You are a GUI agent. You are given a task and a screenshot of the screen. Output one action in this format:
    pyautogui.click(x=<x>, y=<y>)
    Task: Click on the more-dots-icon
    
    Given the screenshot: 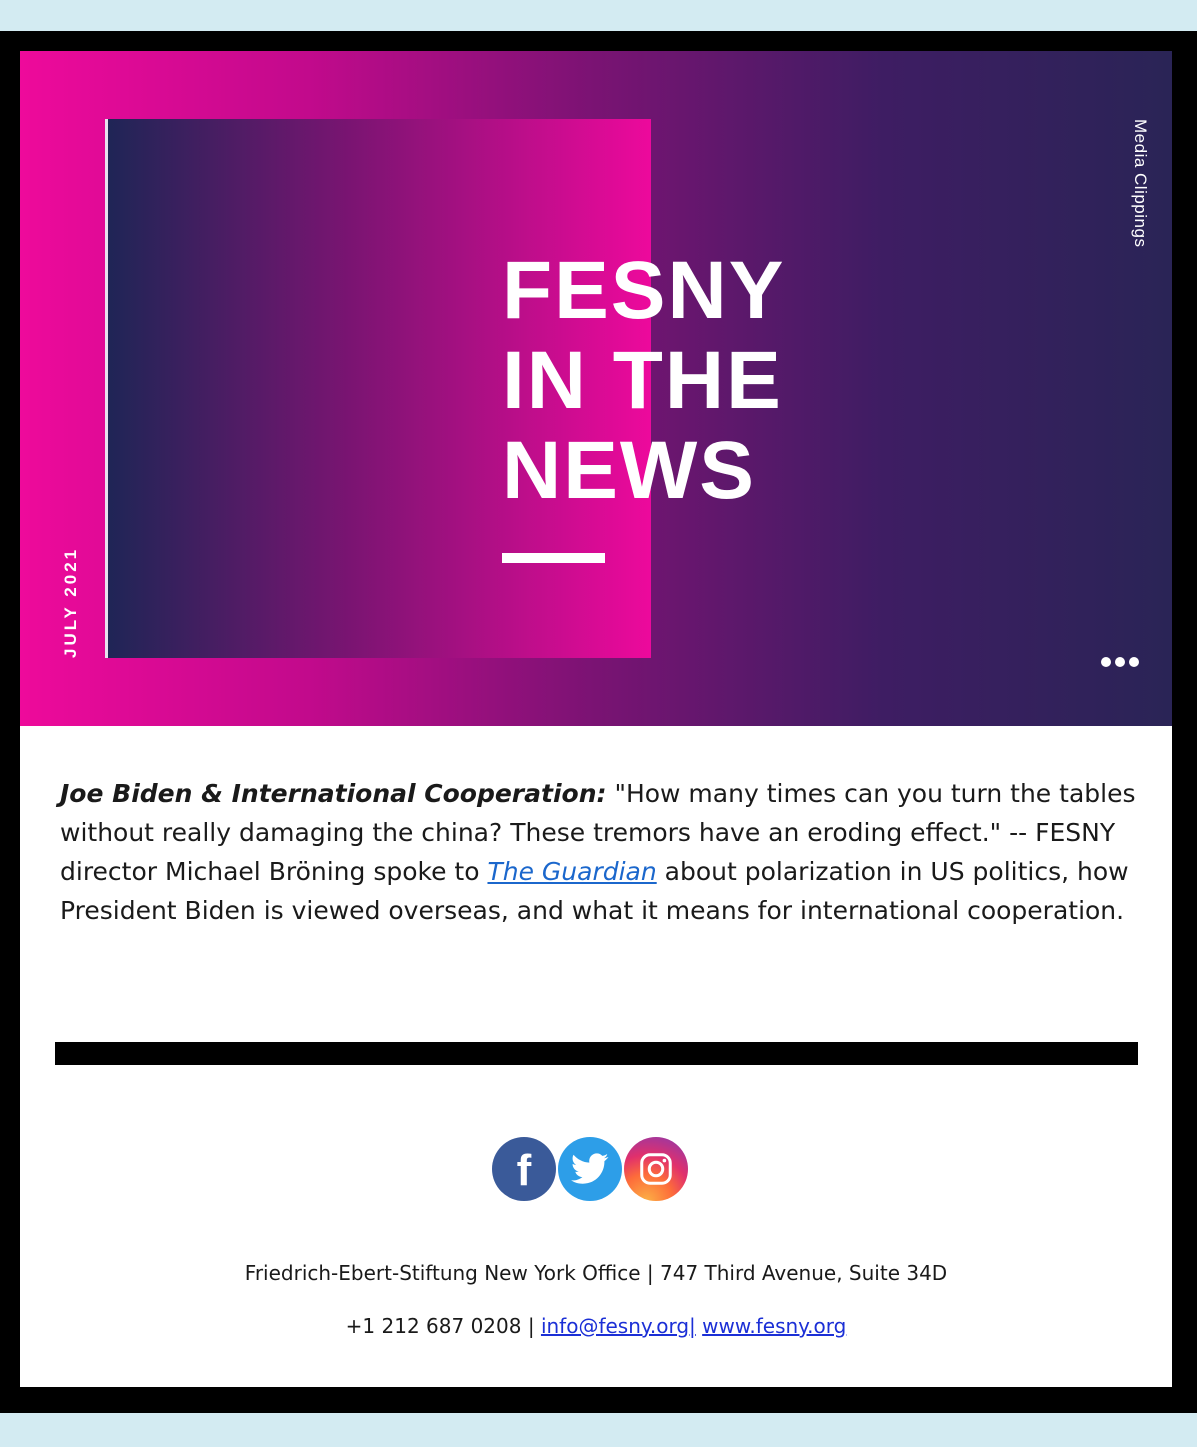 What is the action you would take?
    pyautogui.click(x=1120, y=662)
    